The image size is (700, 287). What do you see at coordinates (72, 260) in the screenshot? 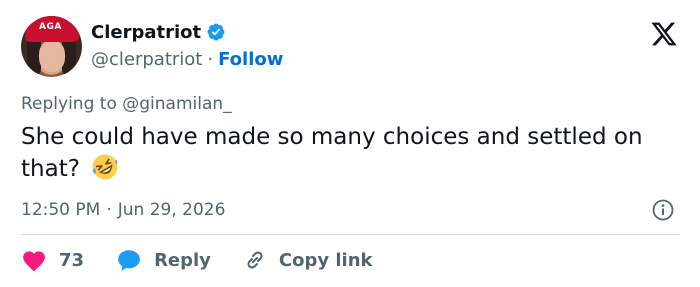
I see `like-count: 73` at bounding box center [72, 260].